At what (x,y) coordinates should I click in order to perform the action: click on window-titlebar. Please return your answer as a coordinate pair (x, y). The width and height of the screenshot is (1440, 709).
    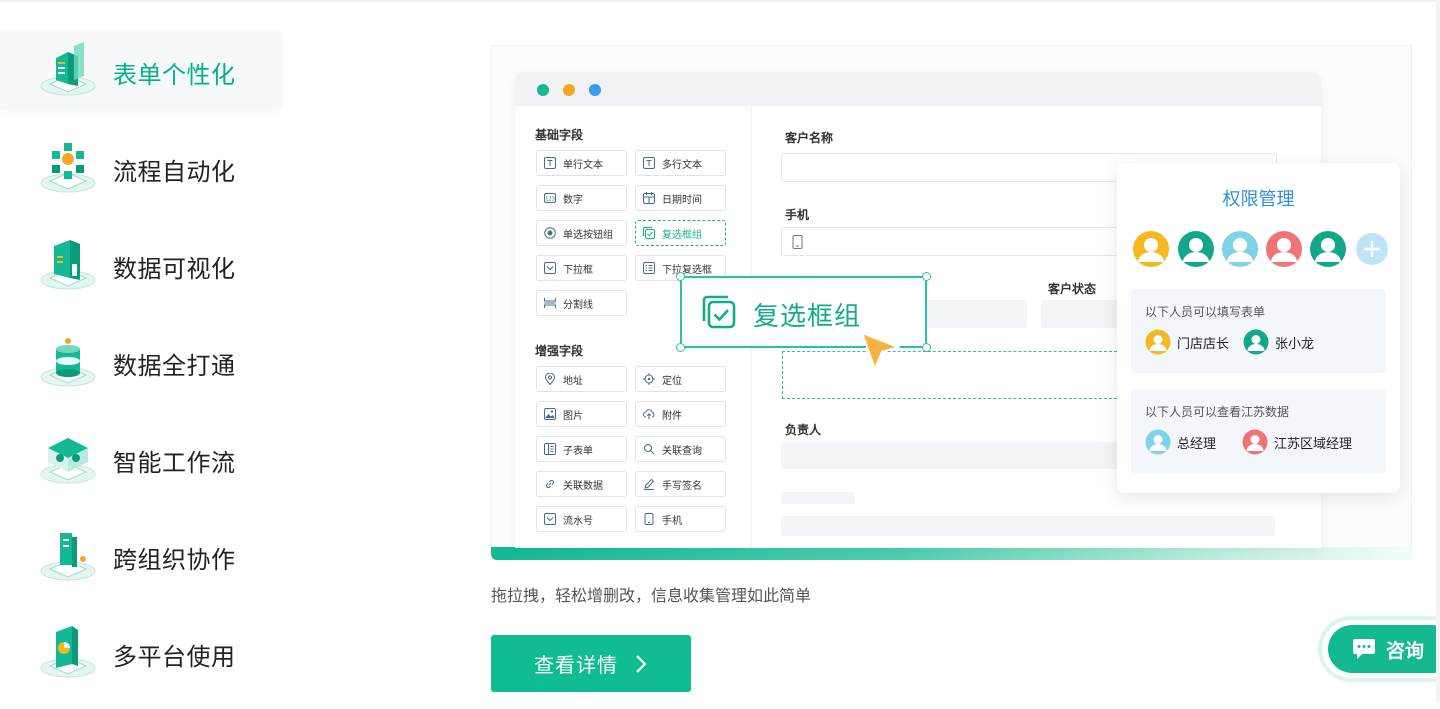
    Looking at the image, I should click on (918, 89).